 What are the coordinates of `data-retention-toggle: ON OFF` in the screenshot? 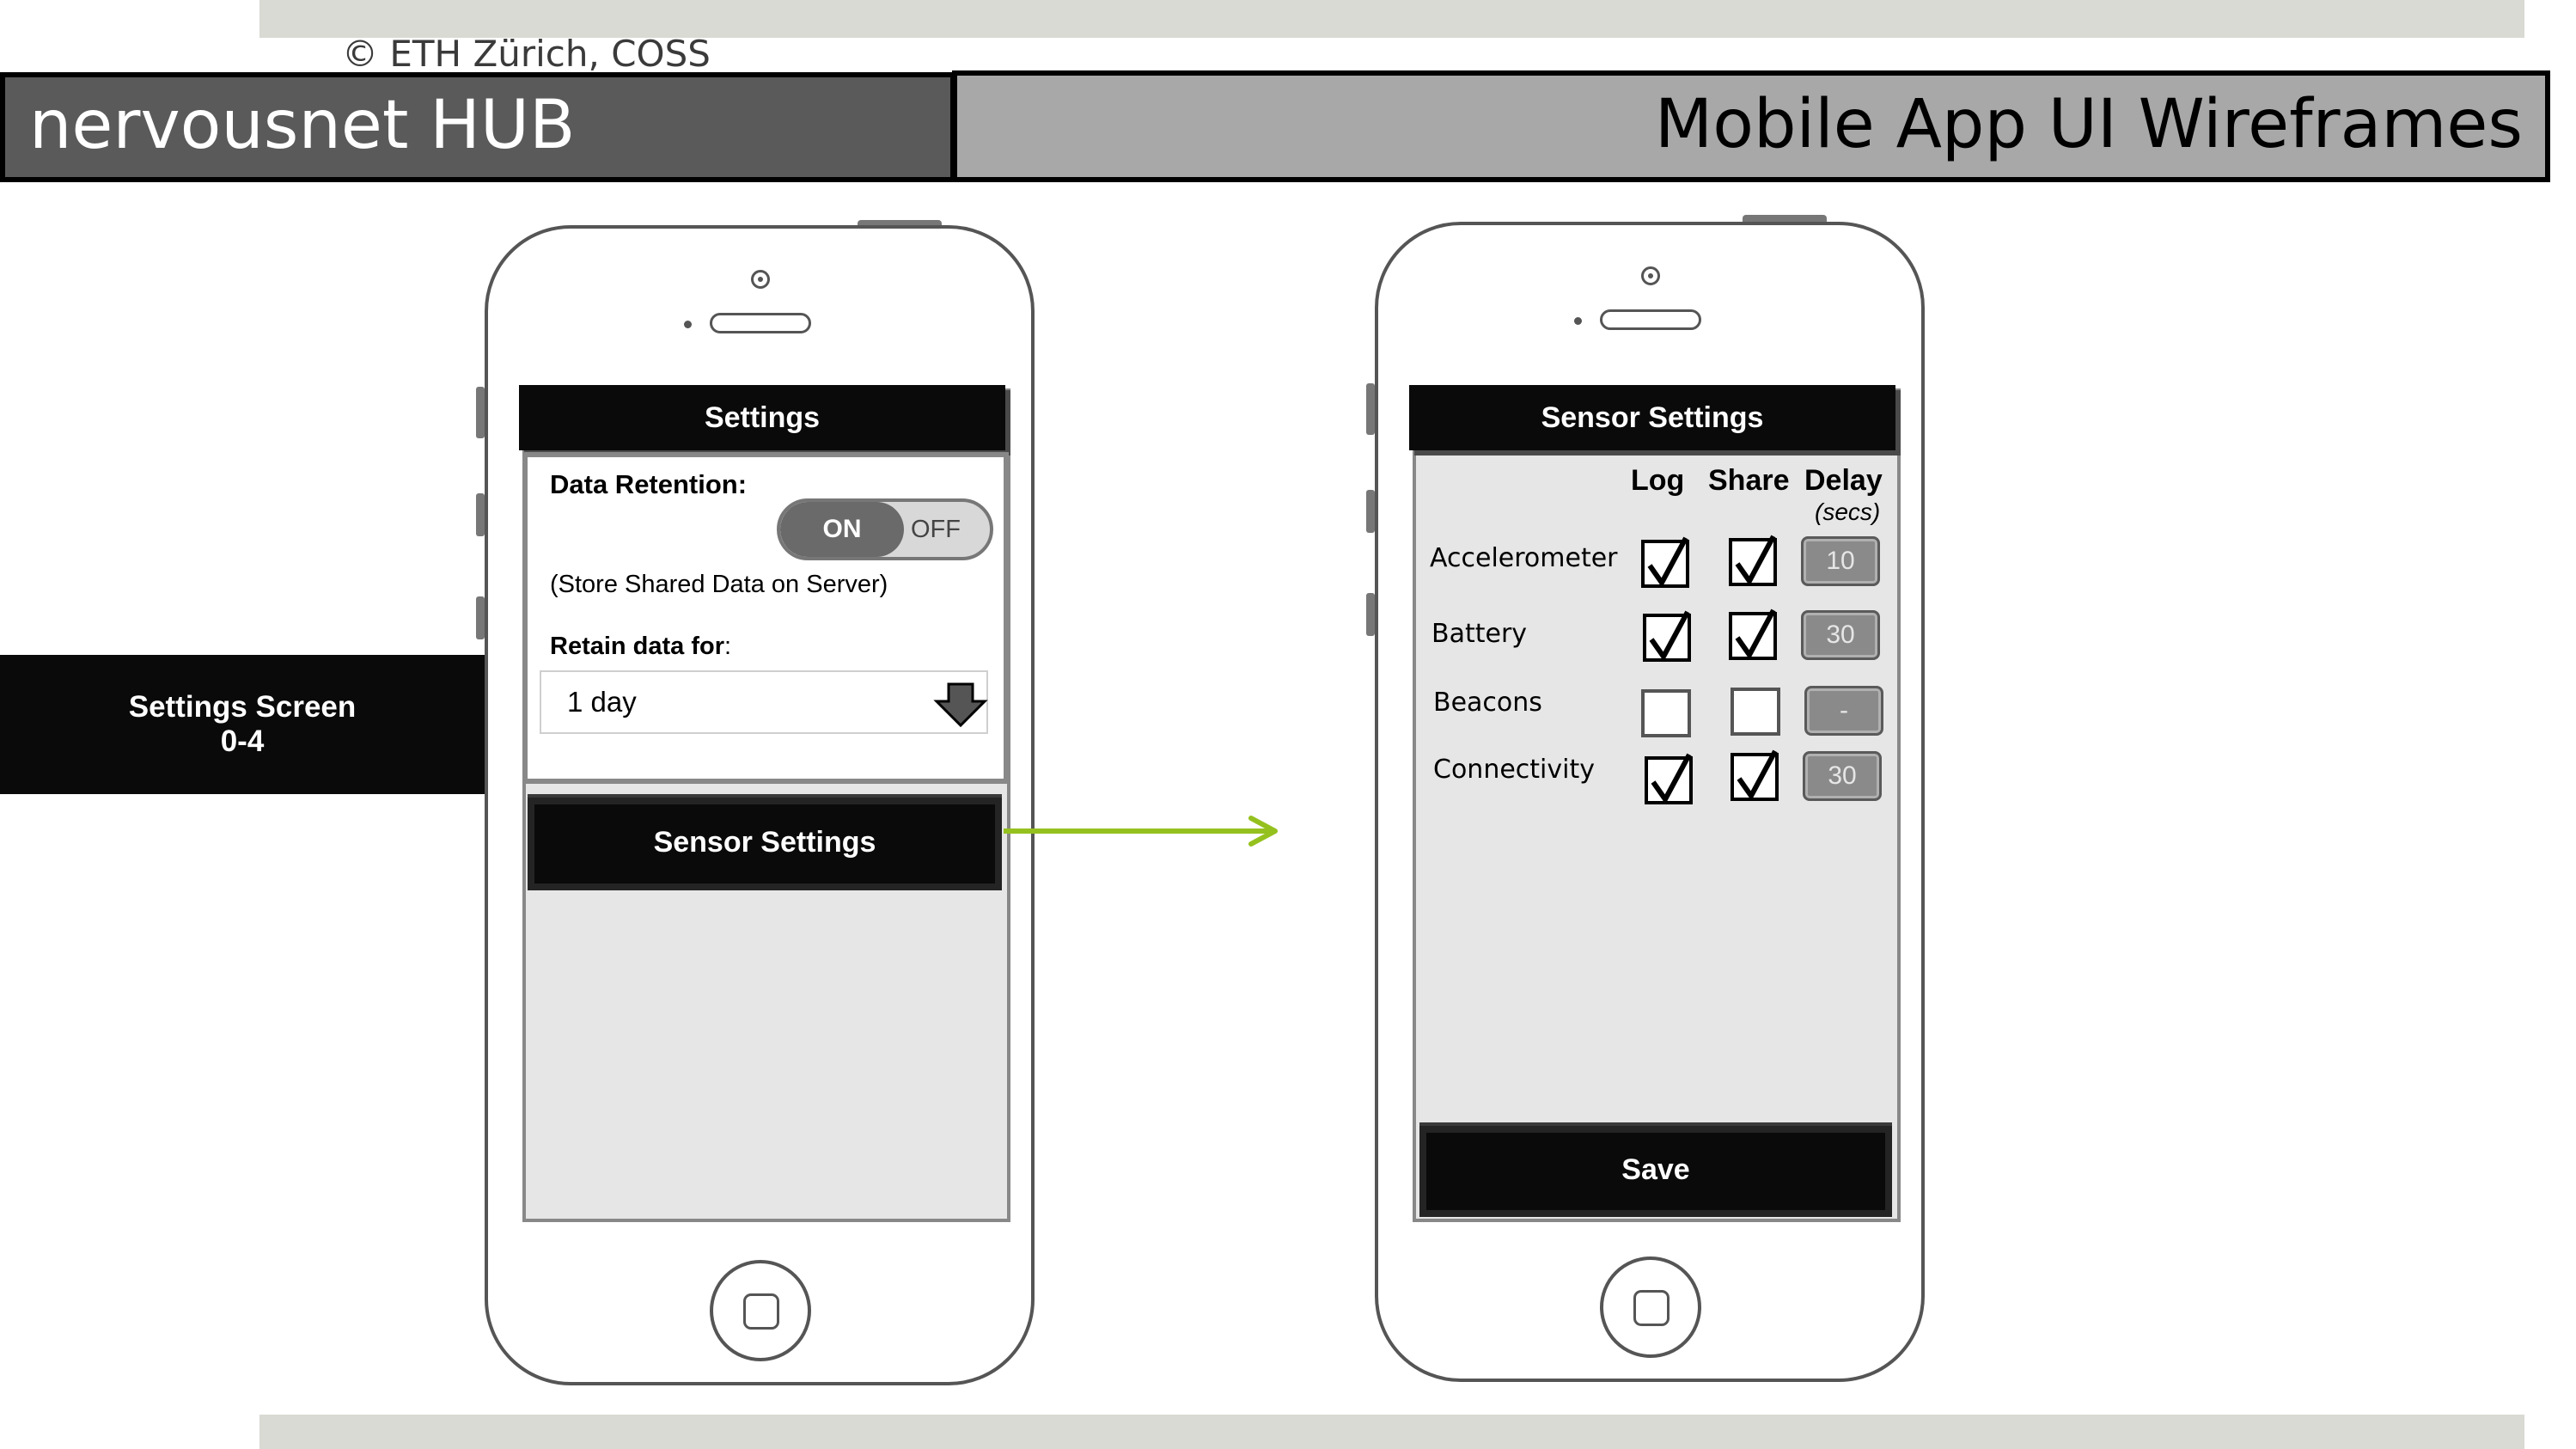 It's located at (885, 529).